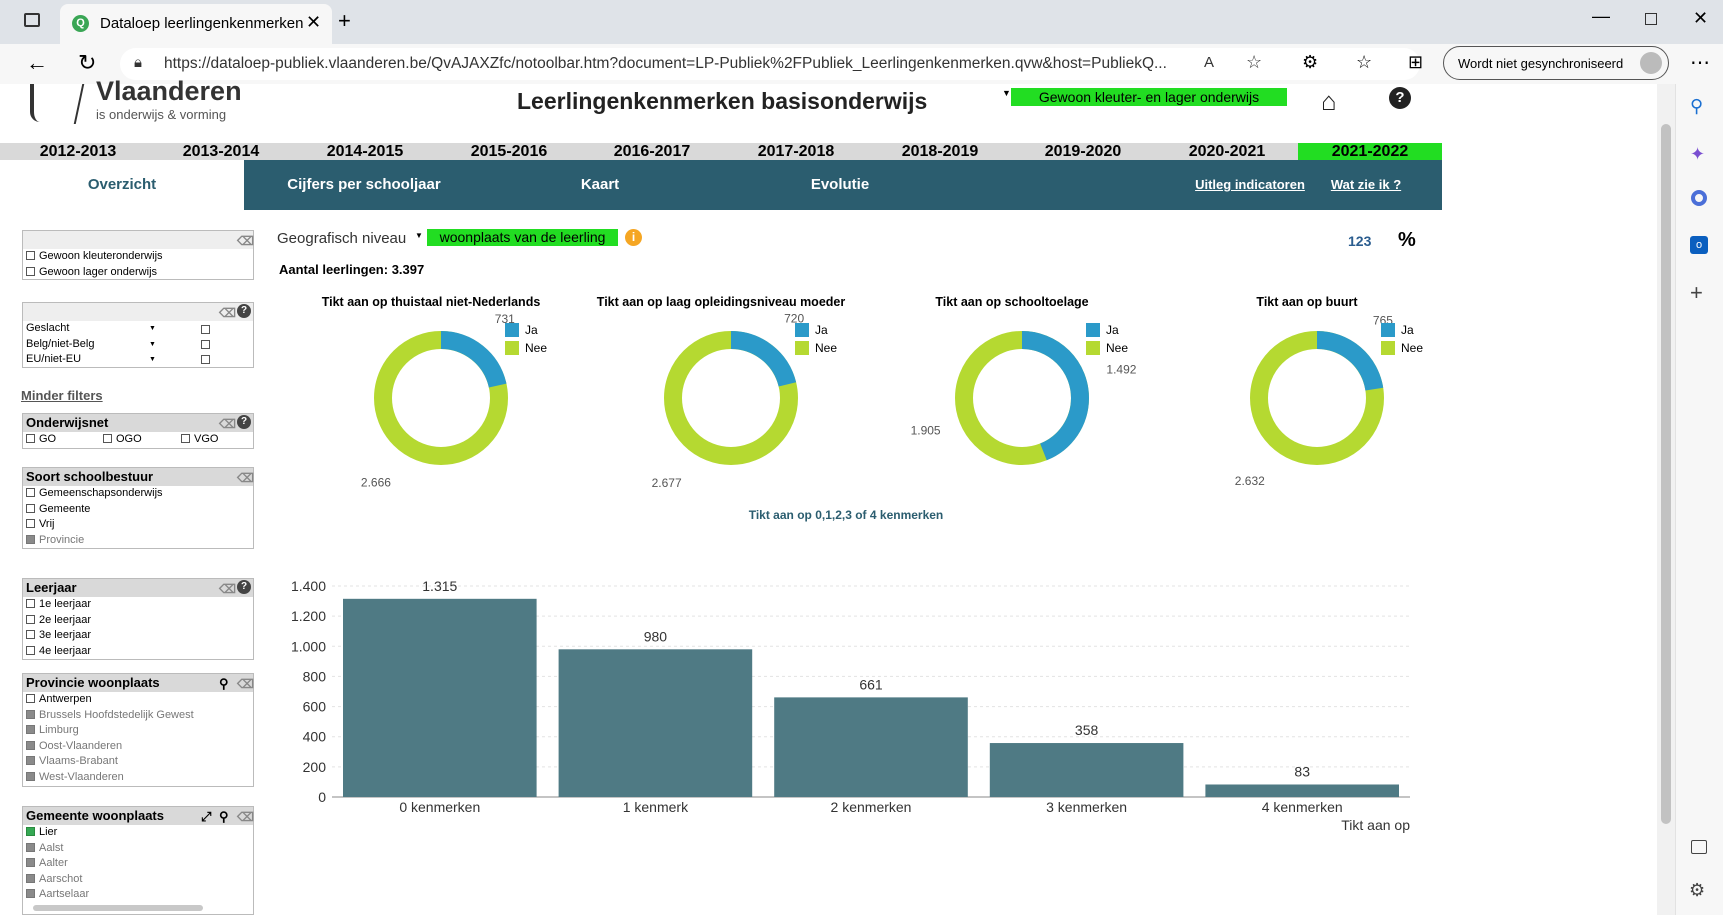 The height and width of the screenshot is (915, 1723). What do you see at coordinates (846, 515) in the screenshot?
I see `bar-chart-title: Tikt aan op 0,1,2,3 of 4 kenmerken` at bounding box center [846, 515].